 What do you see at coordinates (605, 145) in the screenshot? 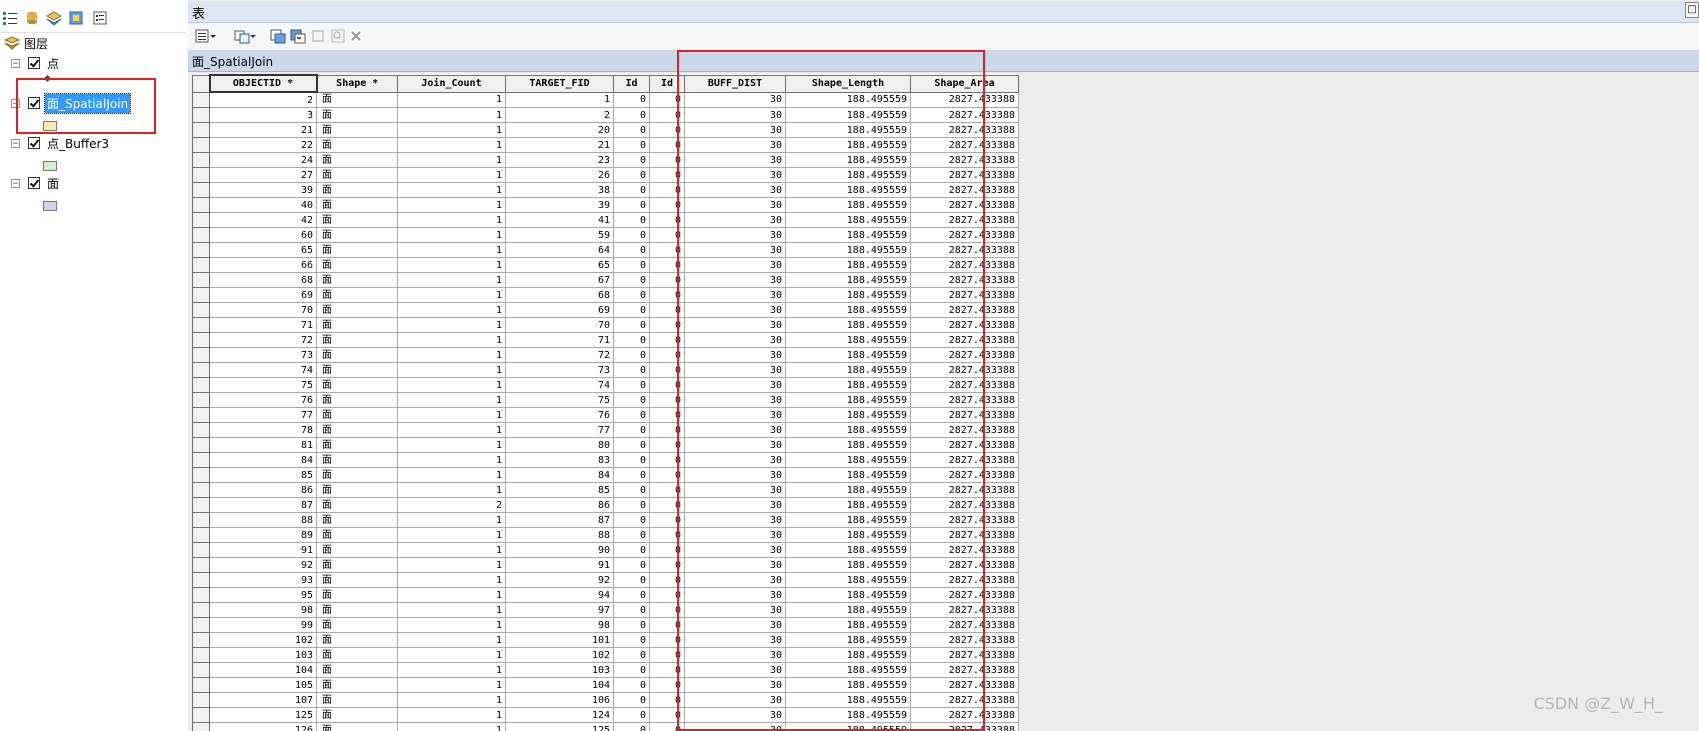
I see `table-row: 22 面 1 21 0 0 30 188.495559 2827.433388` at bounding box center [605, 145].